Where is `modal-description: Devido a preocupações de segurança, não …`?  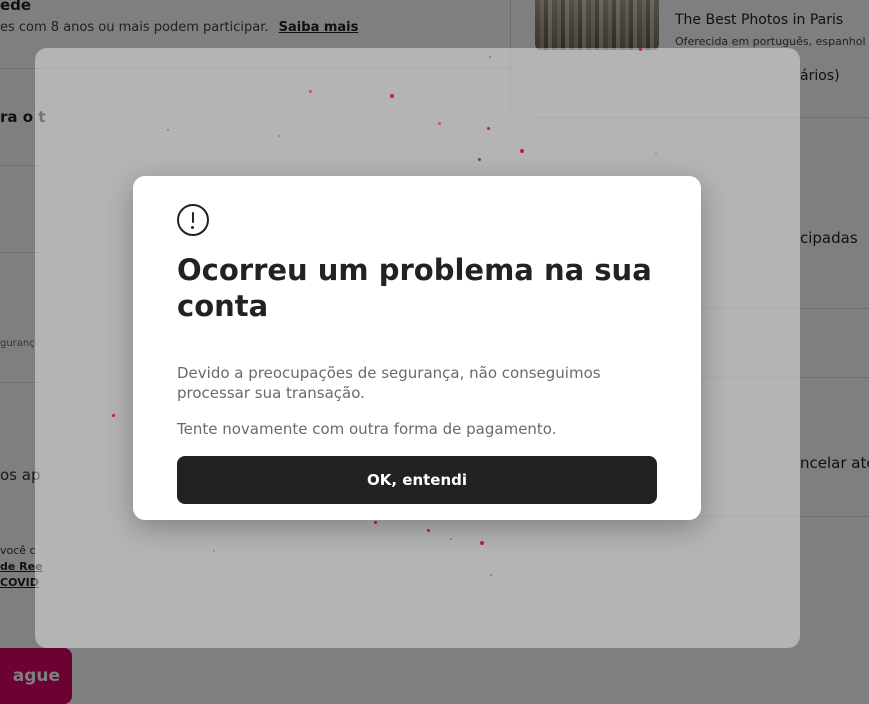
modal-description: Devido a preocupações de segurança, não … is located at coordinates (389, 383).